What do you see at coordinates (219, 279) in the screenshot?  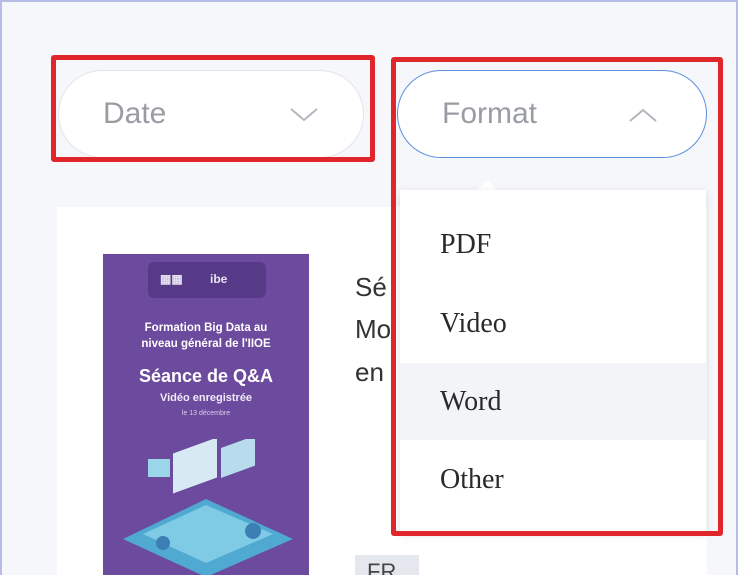 I see `ibe-logo: ibe` at bounding box center [219, 279].